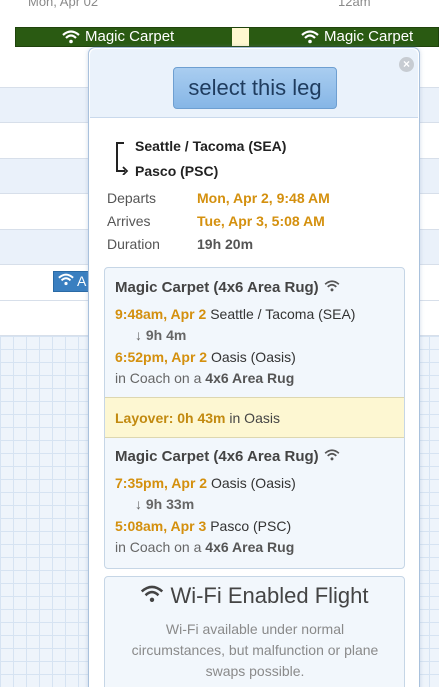  I want to click on wifi-title-text: Wi-Fi Enabled Flight, so click(269, 595).